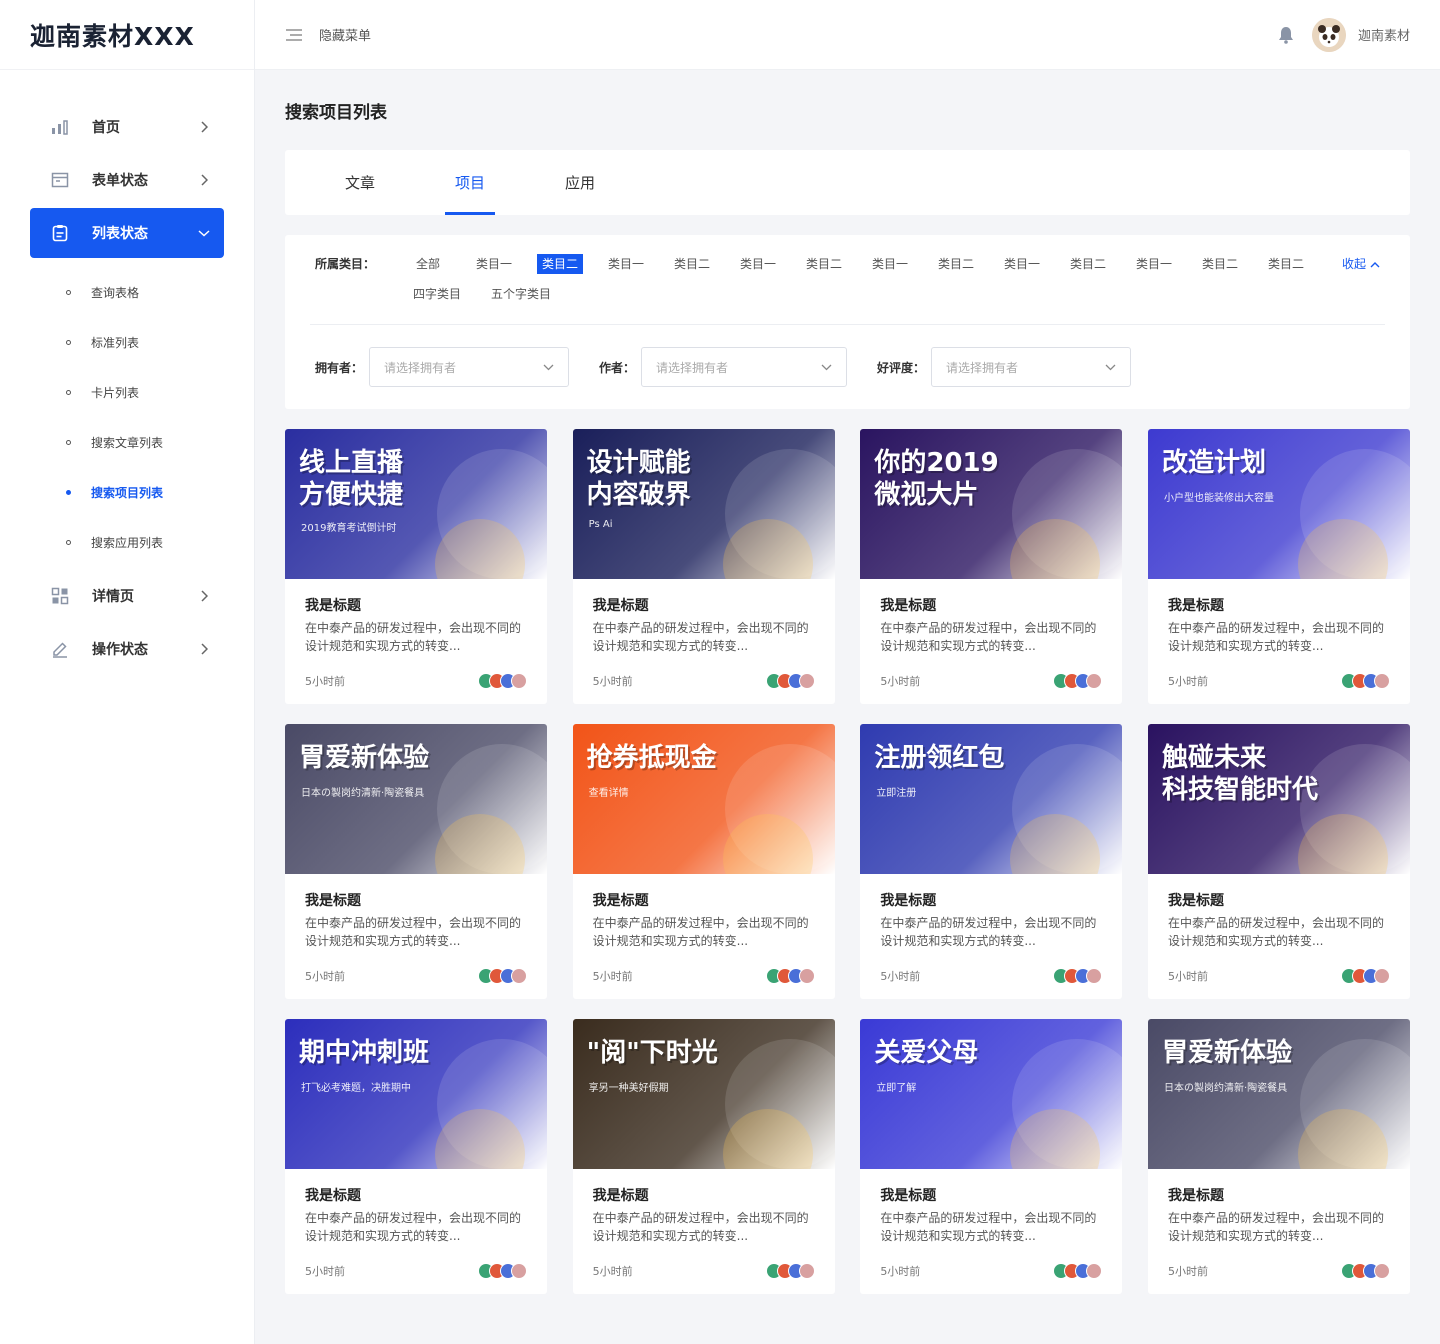 This screenshot has width=1440, height=1344. What do you see at coordinates (703, 799) in the screenshot?
I see `card-banner-image: 抢券抵现金 查看详情` at bounding box center [703, 799].